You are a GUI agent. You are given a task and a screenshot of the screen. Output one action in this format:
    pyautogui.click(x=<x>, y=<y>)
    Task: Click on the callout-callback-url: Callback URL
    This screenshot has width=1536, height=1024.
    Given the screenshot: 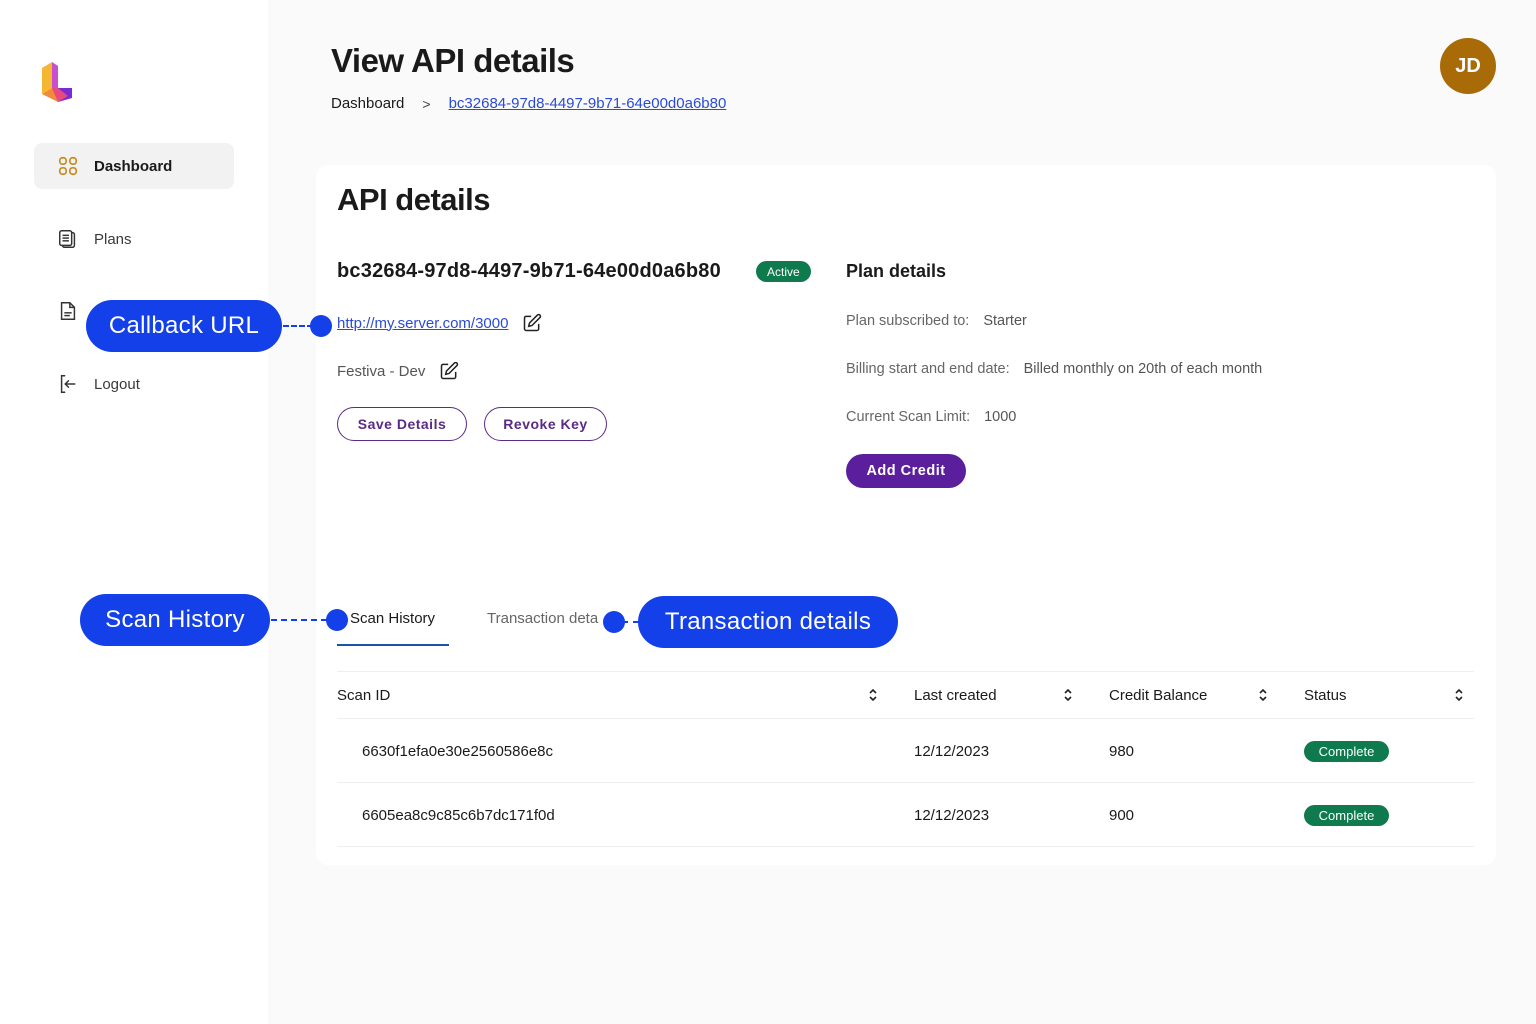 What is the action you would take?
    pyautogui.click(x=184, y=326)
    